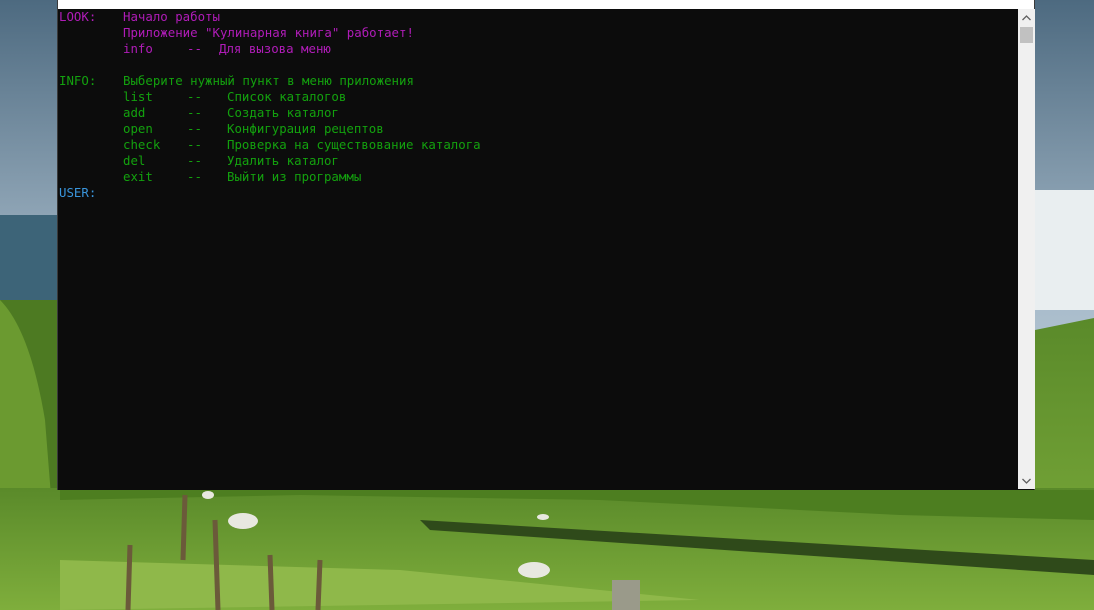  I want to click on menu-item-exit: exit -- Выйти из программы, so click(538, 177).